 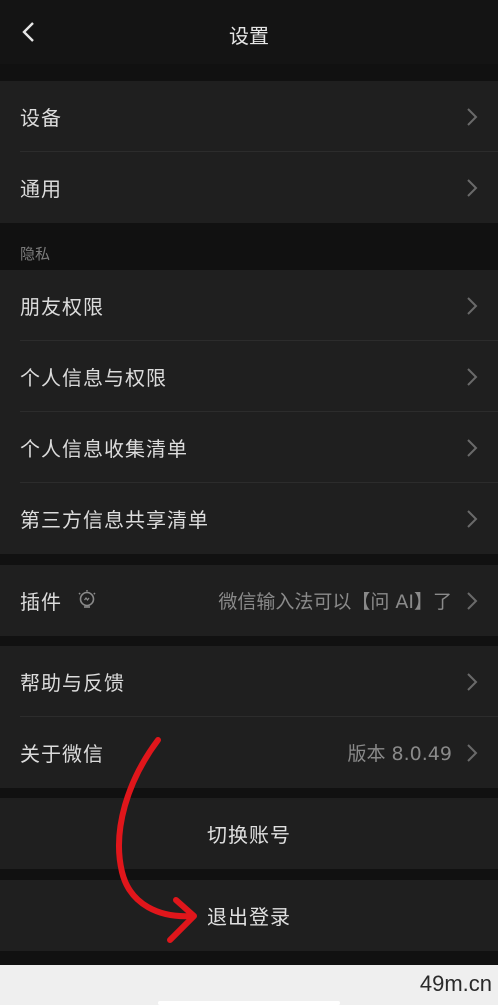 I want to click on settings-group-general: 设备 通用, so click(x=249, y=152).